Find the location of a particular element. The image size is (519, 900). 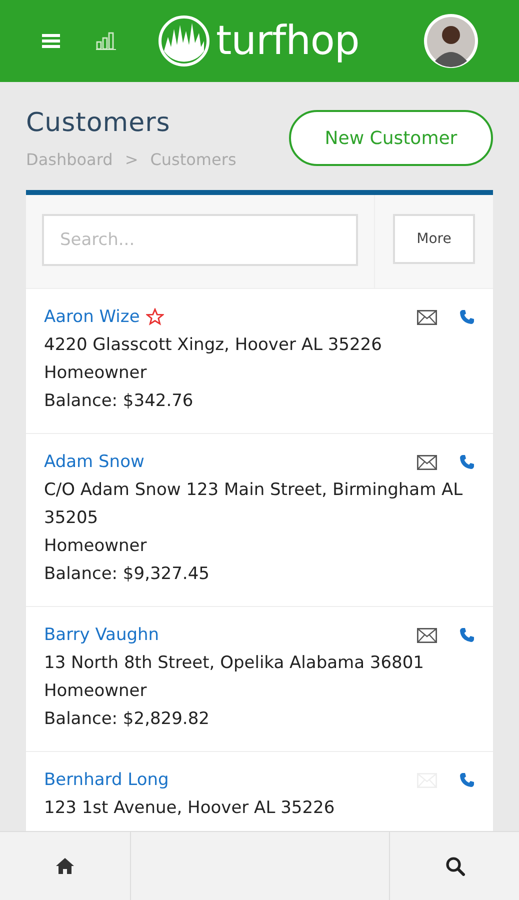

avatar-icon is located at coordinates (451, 41).